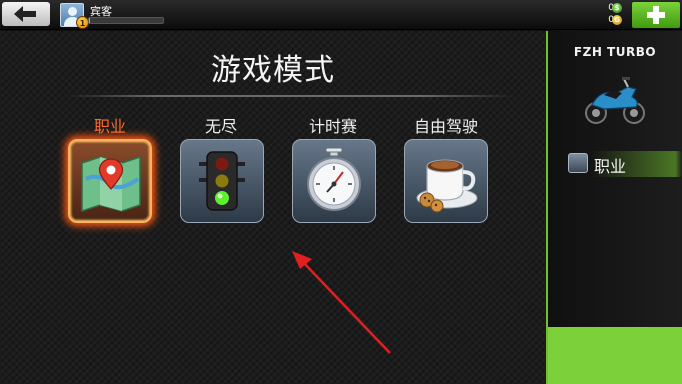  I want to click on motorcycle-icon, so click(615, 101).